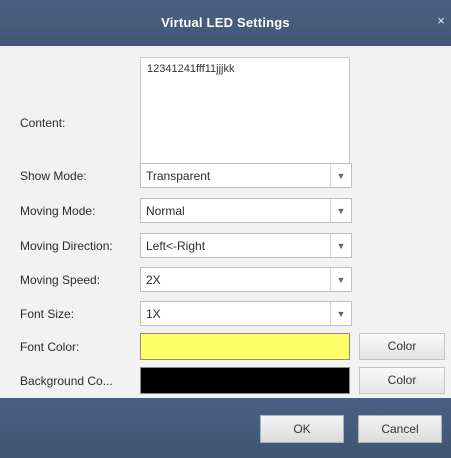 The width and height of the screenshot is (451, 458). What do you see at coordinates (178, 176) in the screenshot?
I see `show-mode-value: Transparent` at bounding box center [178, 176].